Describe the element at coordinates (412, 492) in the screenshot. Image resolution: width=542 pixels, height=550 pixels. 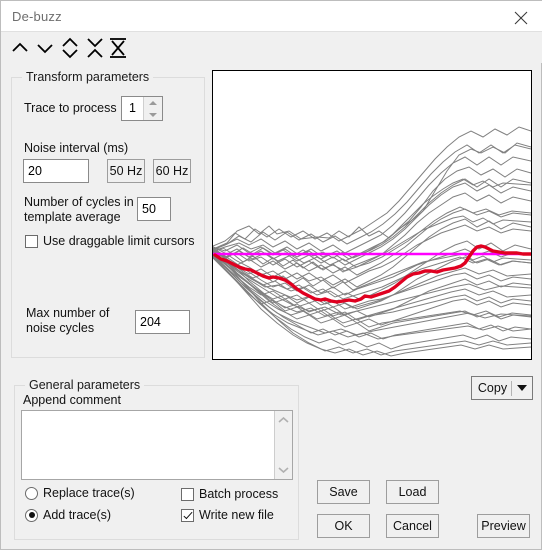
I see `load-button: Load` at that location.